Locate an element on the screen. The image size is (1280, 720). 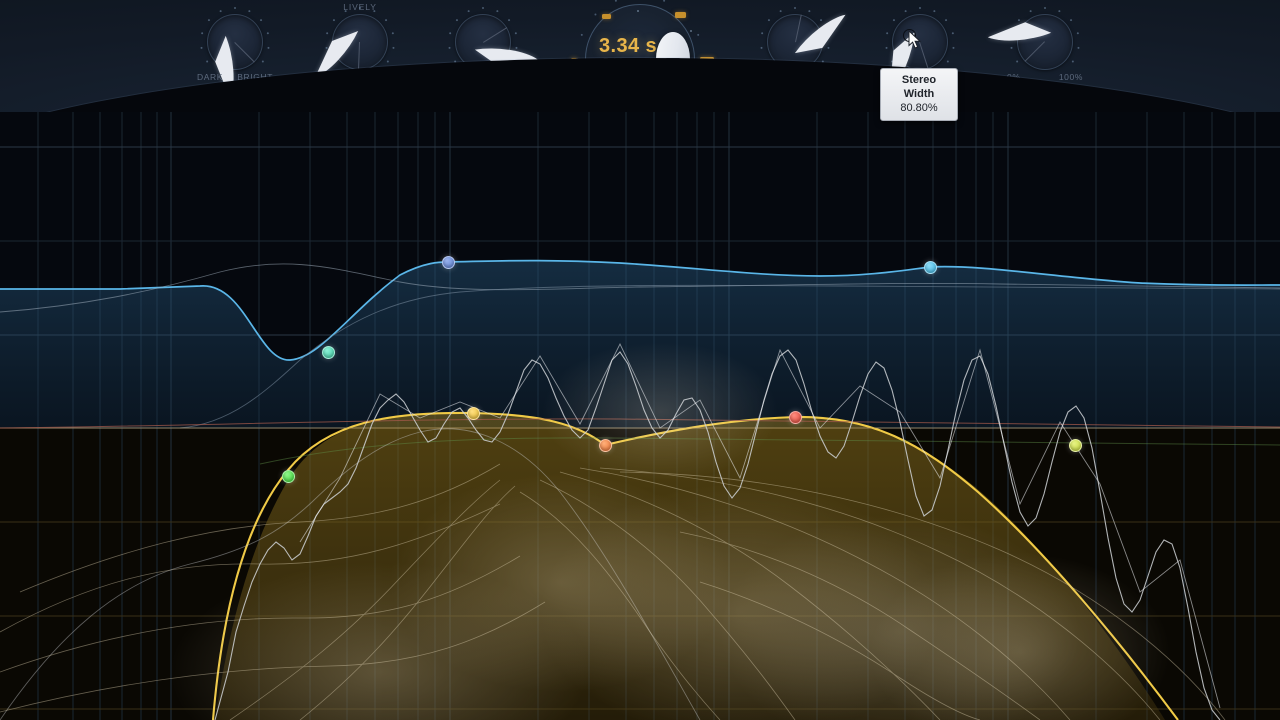
knob-name-brightness: BRIGHTNESS is located at coordinates (237, 93).